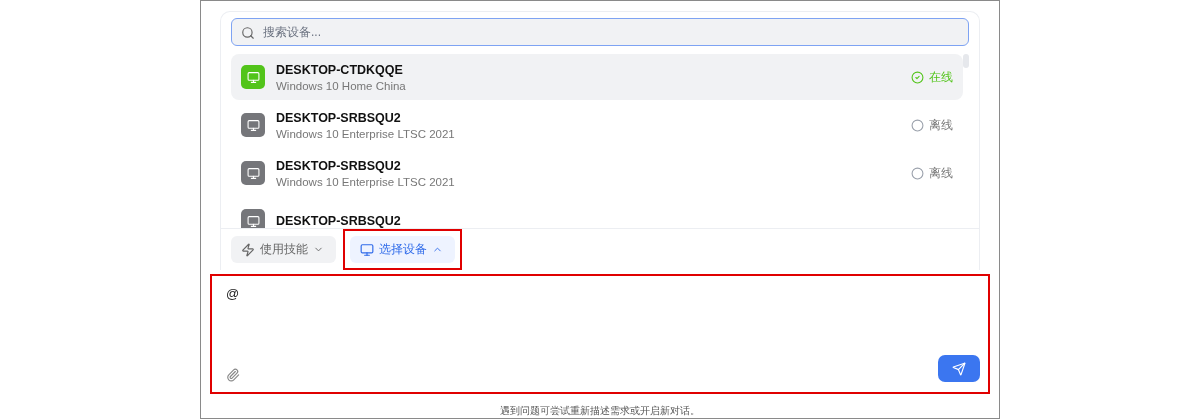 The image size is (1200, 419). I want to click on device-item: DESKTOP-SRBSQU2, so click(597, 213).